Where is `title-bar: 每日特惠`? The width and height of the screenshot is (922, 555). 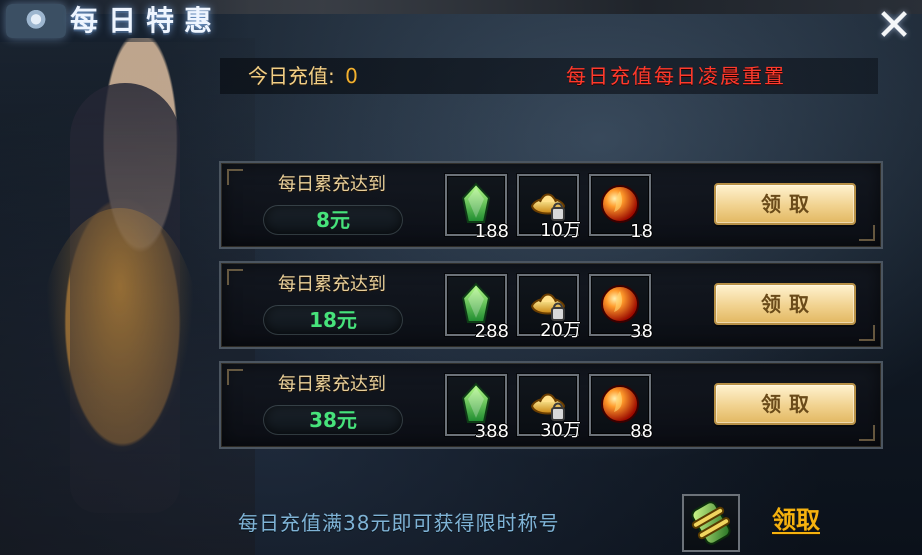
title-bar: 每日特惠 is located at coordinates (125, 21).